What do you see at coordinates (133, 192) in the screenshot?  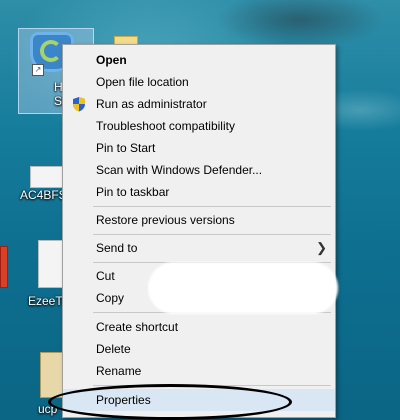 I see `menu-item-label: Pin to taskbar` at bounding box center [133, 192].